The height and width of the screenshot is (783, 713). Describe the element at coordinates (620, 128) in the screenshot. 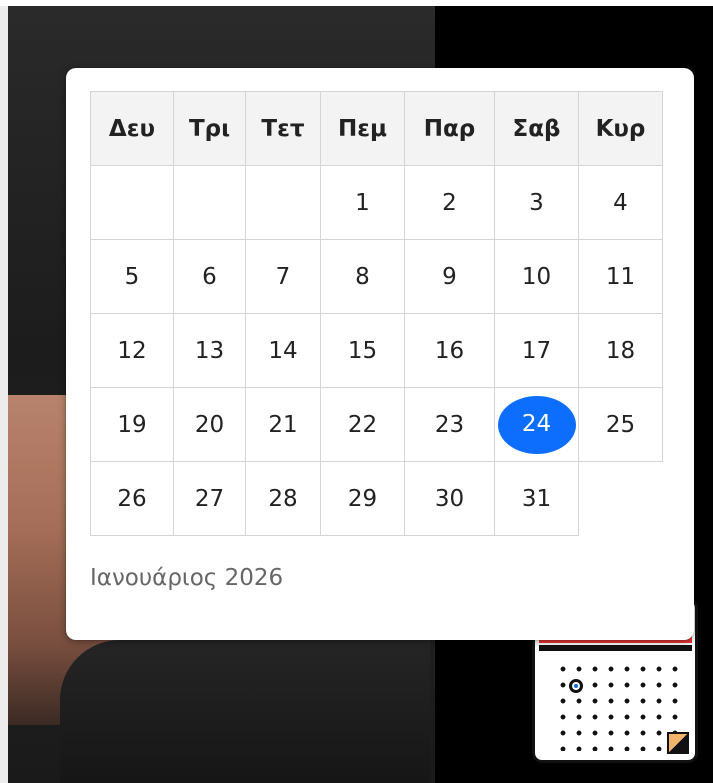

I see `weekday-header: Κυρ` at that location.